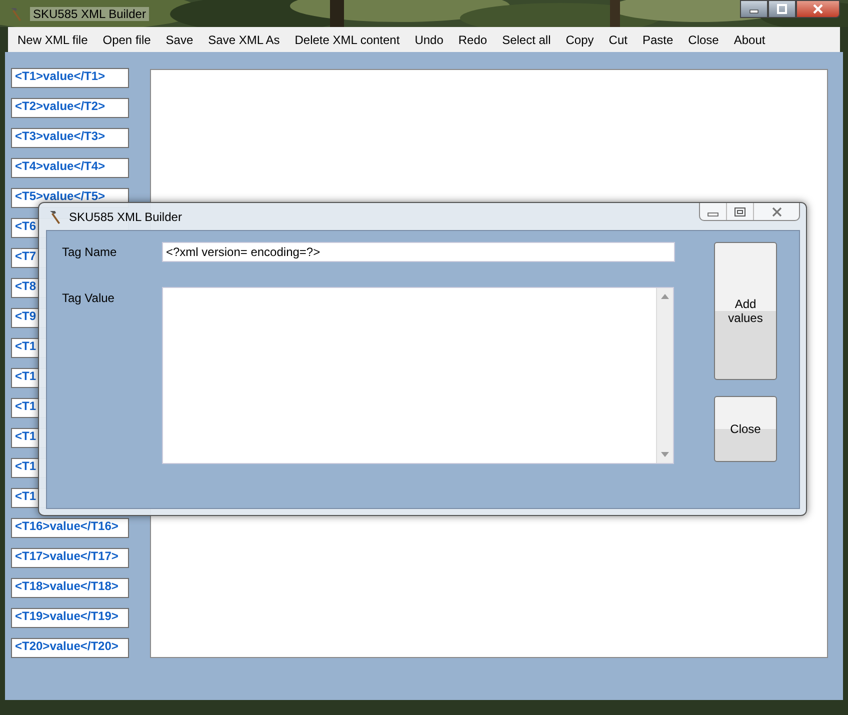 The image size is (848, 715). What do you see at coordinates (745, 429) in the screenshot?
I see `close-button: Close` at bounding box center [745, 429].